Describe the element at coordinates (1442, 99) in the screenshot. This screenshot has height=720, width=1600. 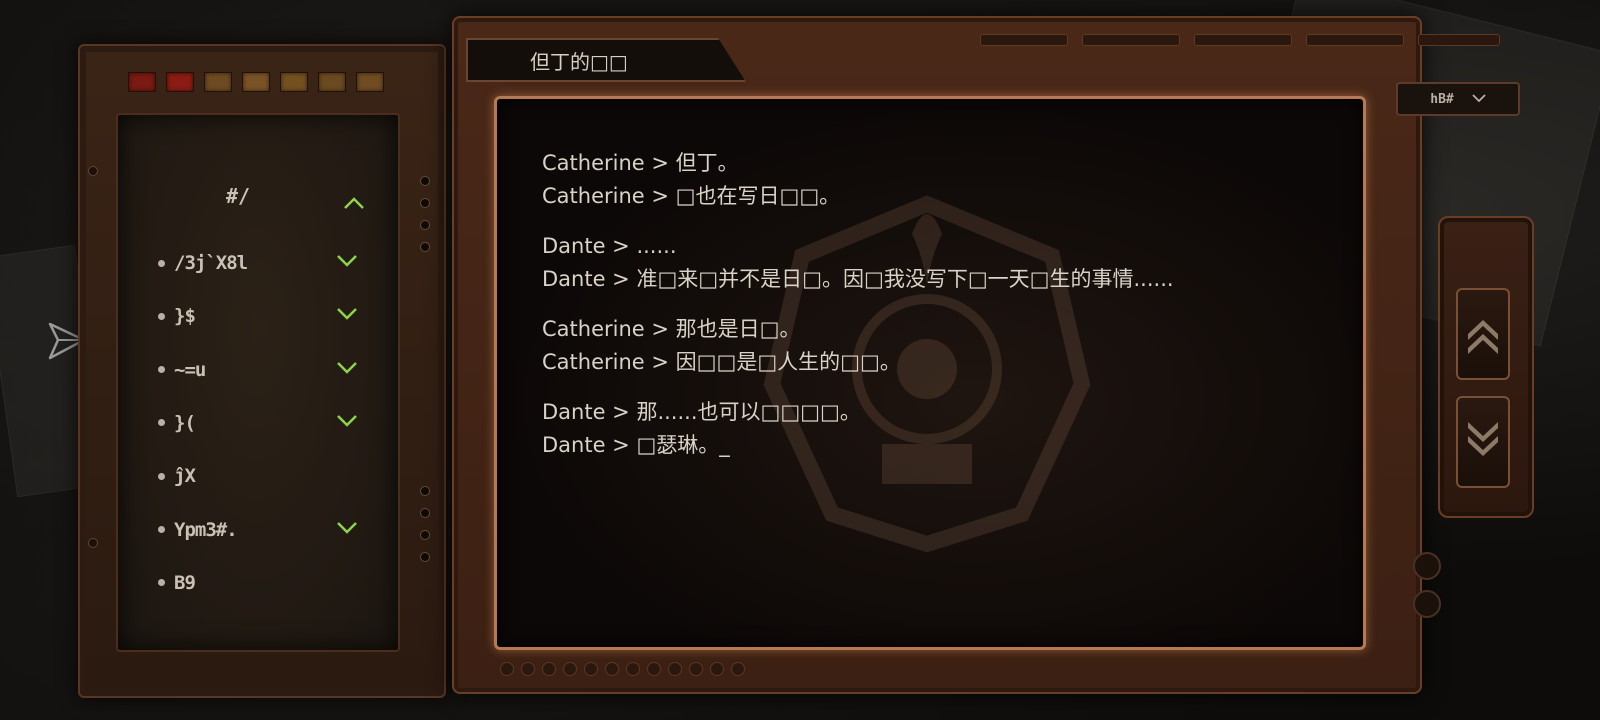
I see `dropdown-value: hB#` at that location.